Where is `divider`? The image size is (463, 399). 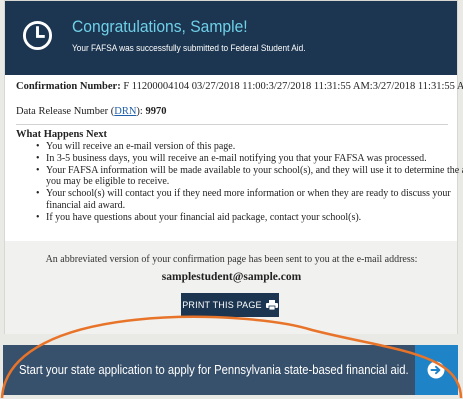 divider is located at coordinates (232, 124).